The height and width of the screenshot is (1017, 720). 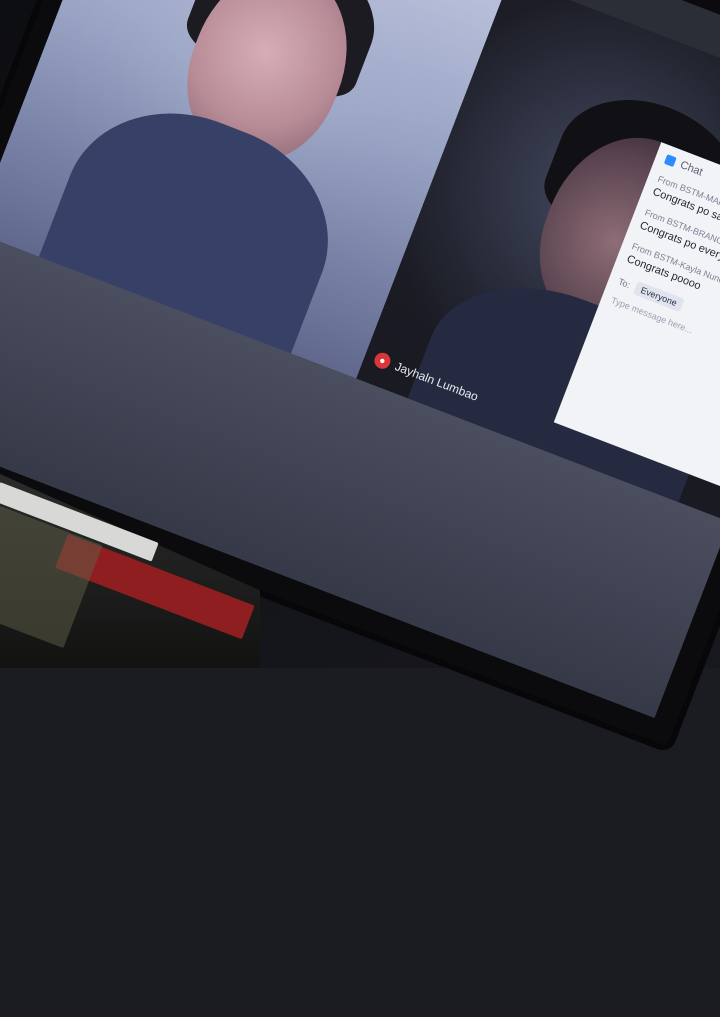 What do you see at coordinates (624, 283) in the screenshot?
I see `chat-to-label: To:` at bounding box center [624, 283].